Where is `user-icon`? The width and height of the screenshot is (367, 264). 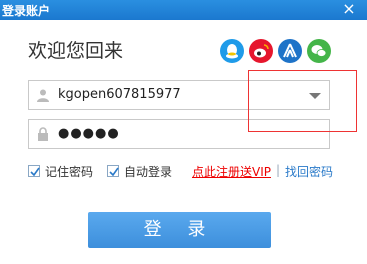
user-icon is located at coordinates (43, 95).